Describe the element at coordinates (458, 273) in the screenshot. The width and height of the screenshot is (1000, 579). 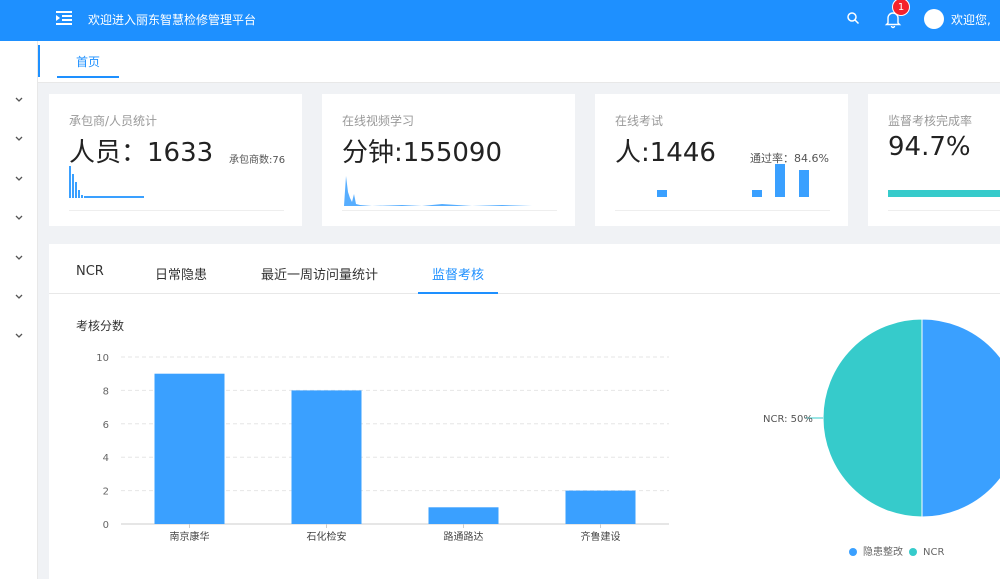
I see `tab-supervision: 监督考核` at that location.